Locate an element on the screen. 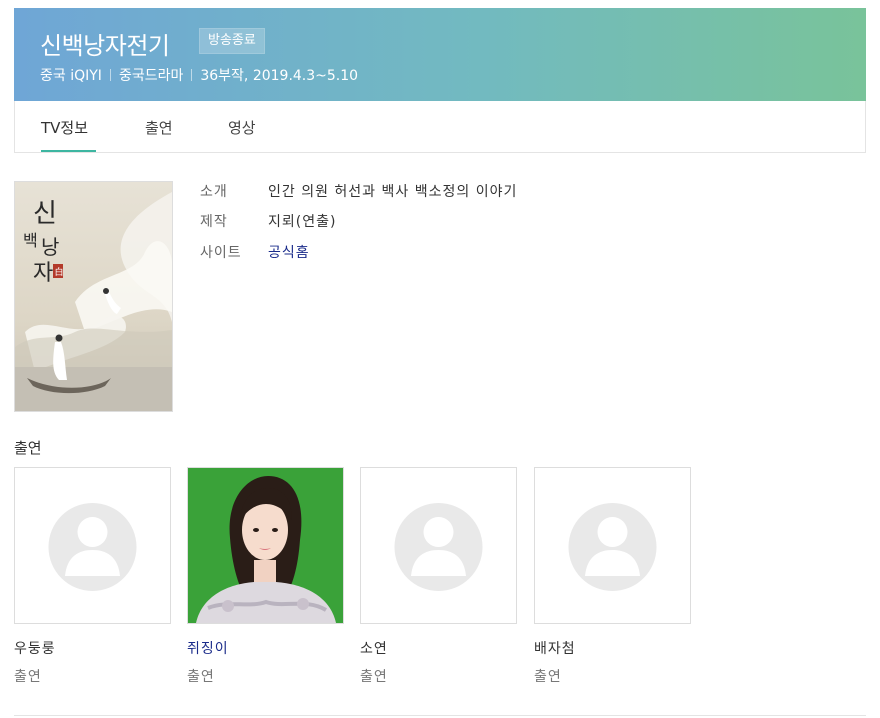 This screenshot has height=718, width=880. info-intro-row: 소개 인간 의원 허선과 백사 백소정의 이야기 is located at coordinates (358, 191).